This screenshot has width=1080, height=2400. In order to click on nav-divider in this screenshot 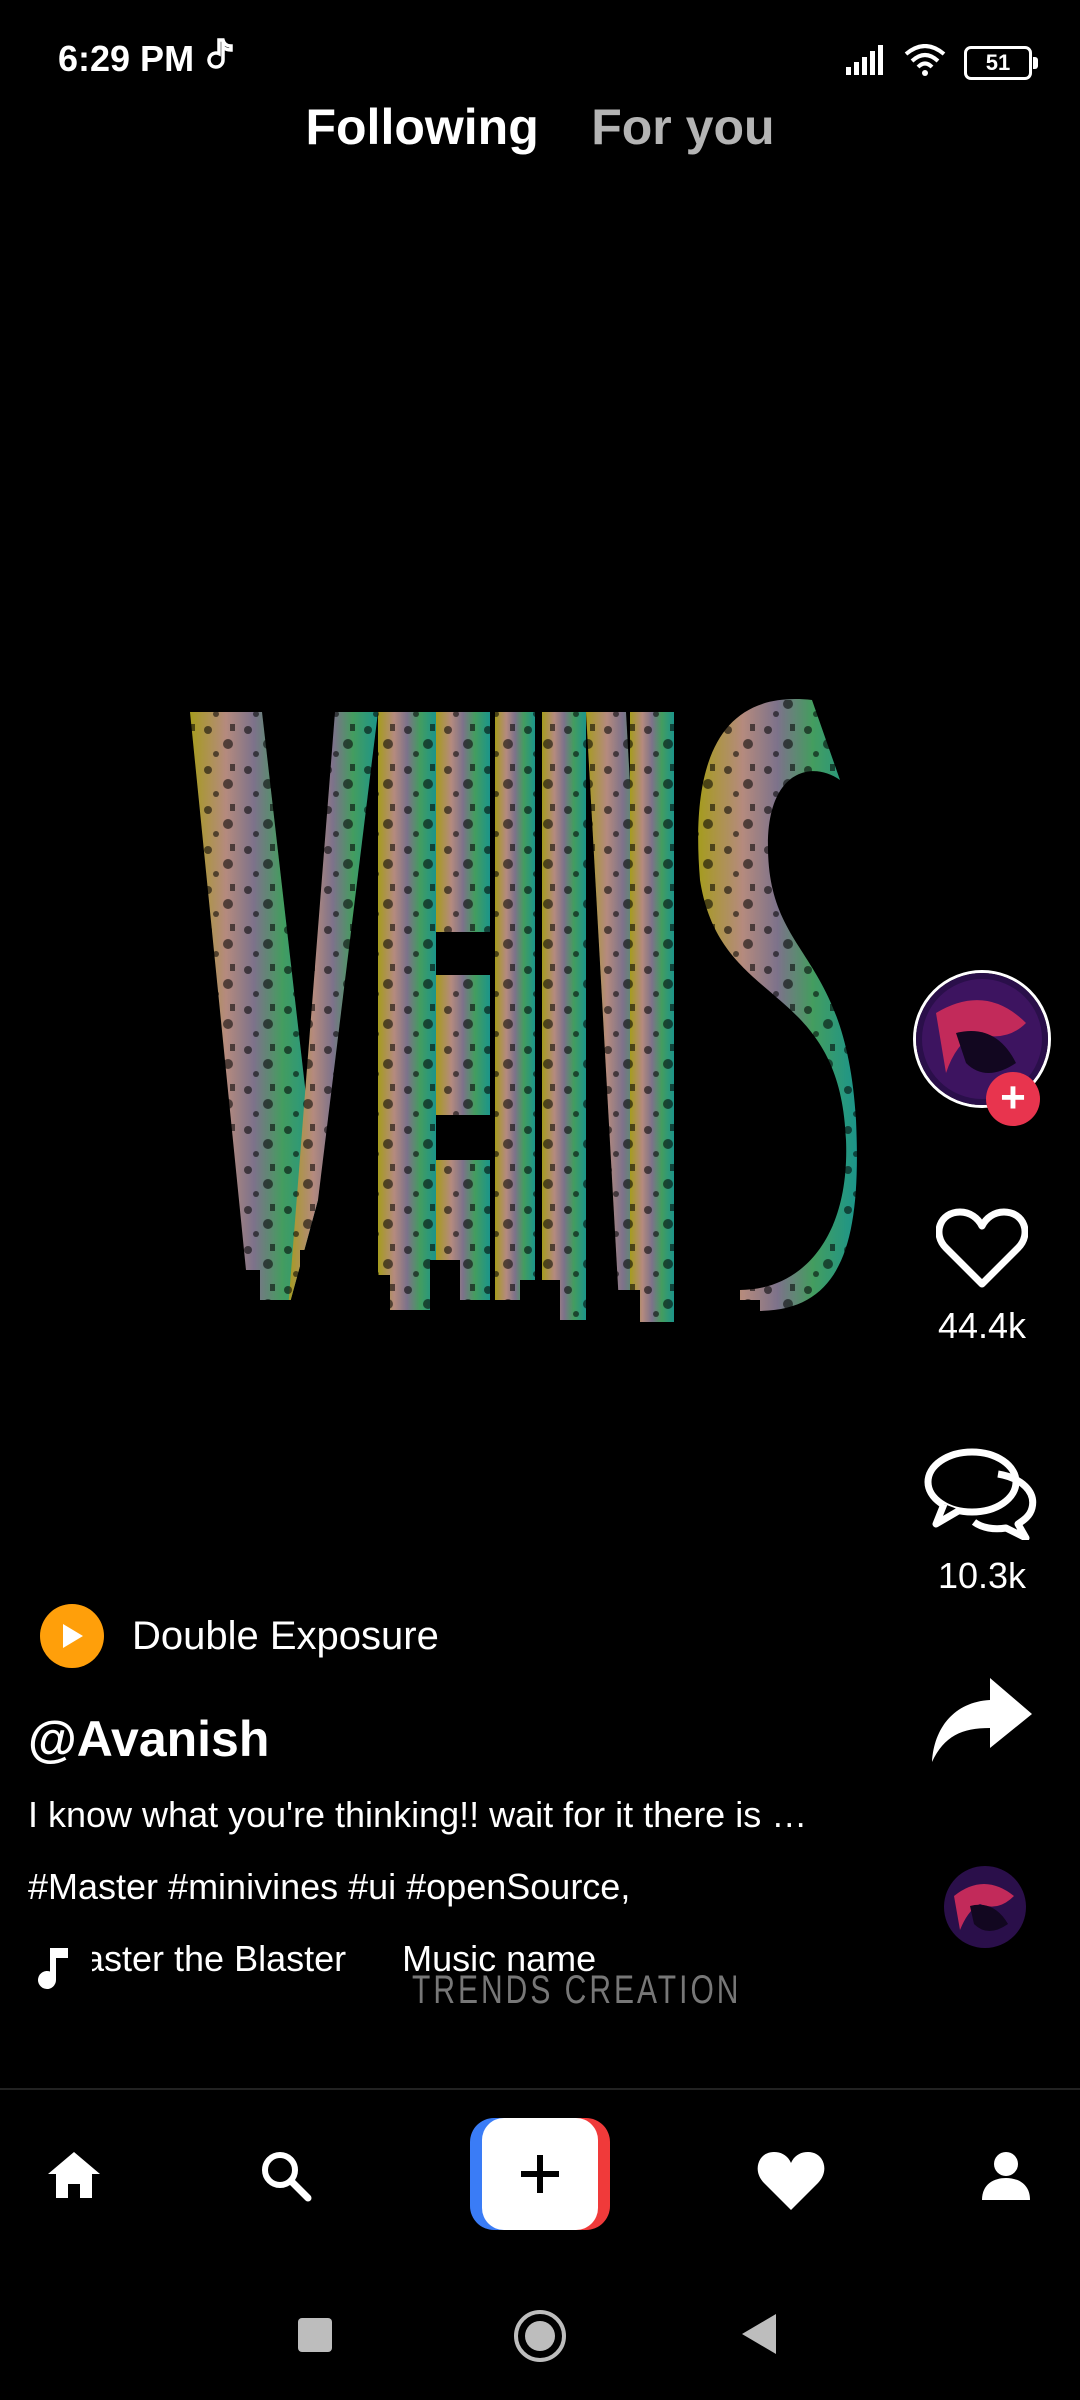, I will do `click(540, 2089)`.